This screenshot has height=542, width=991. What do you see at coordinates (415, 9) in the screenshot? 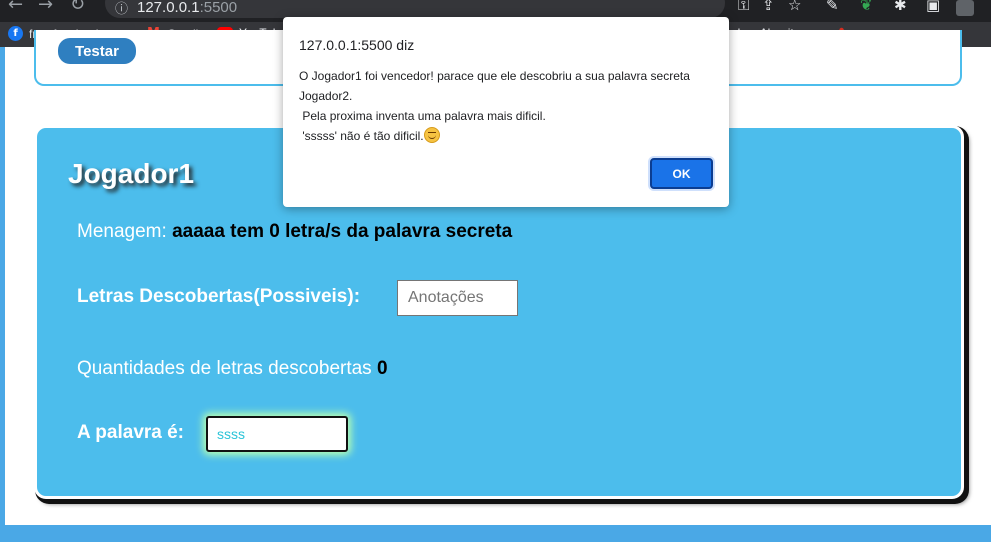
I see `address-bar: ⓘ 127.0.0.1:5500` at bounding box center [415, 9].